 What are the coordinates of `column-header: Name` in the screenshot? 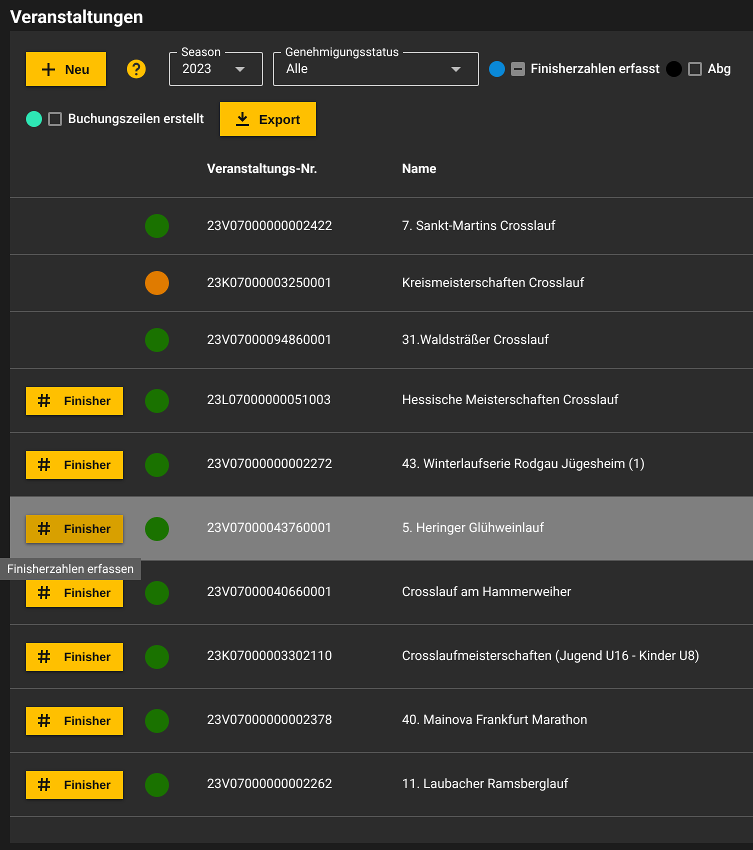 It's located at (419, 169).